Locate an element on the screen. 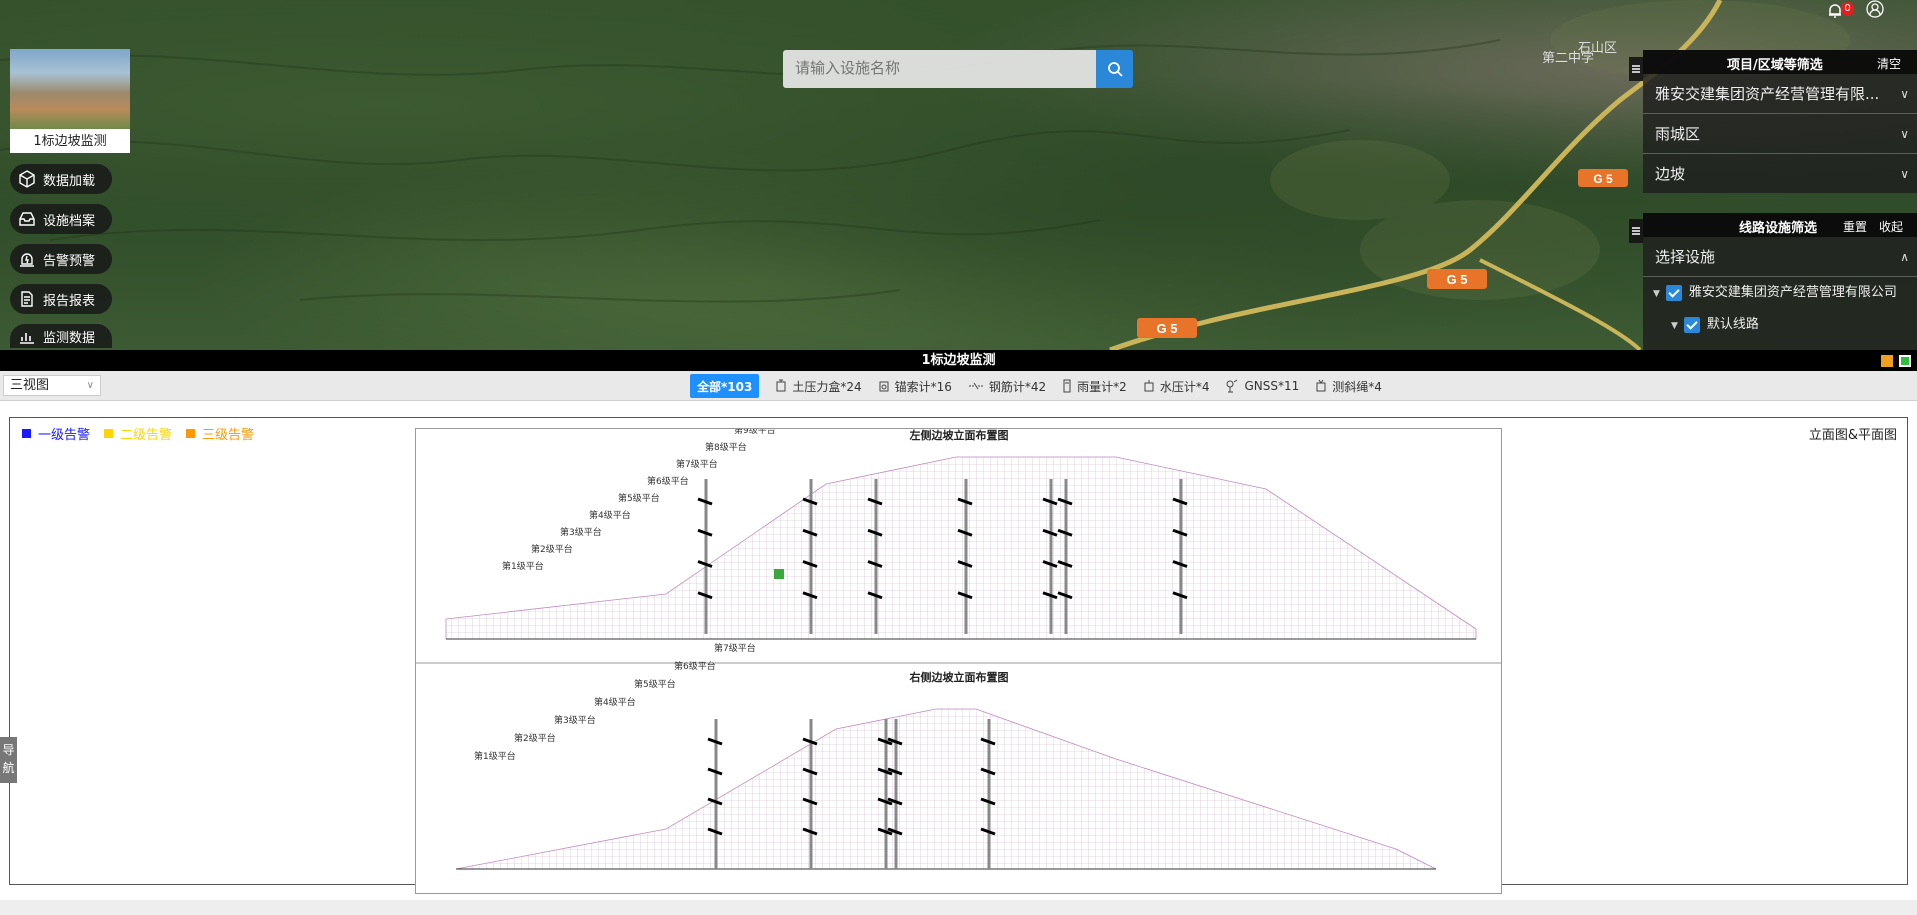 The width and height of the screenshot is (1917, 915). maximize-button is located at coordinates (1905, 361).